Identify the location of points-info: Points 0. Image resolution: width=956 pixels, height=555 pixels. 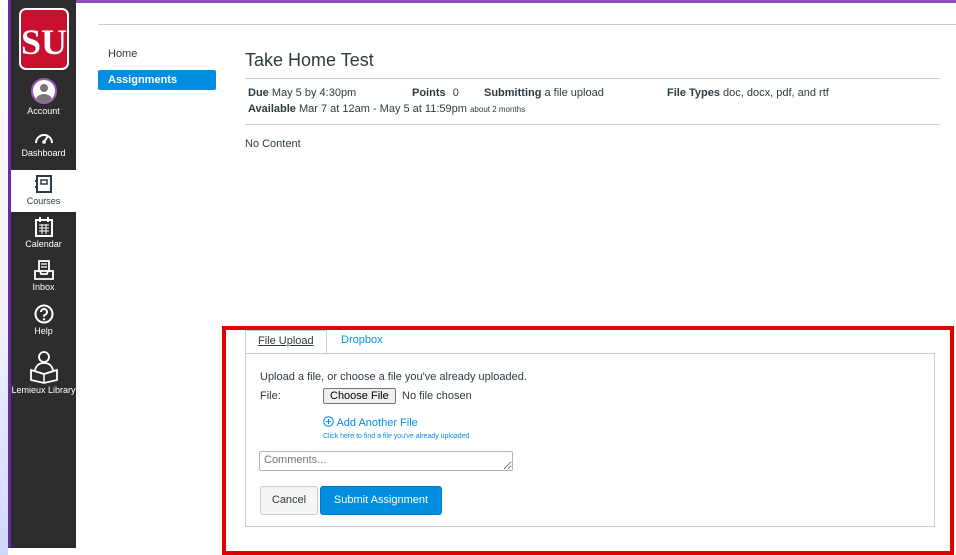
(435, 93).